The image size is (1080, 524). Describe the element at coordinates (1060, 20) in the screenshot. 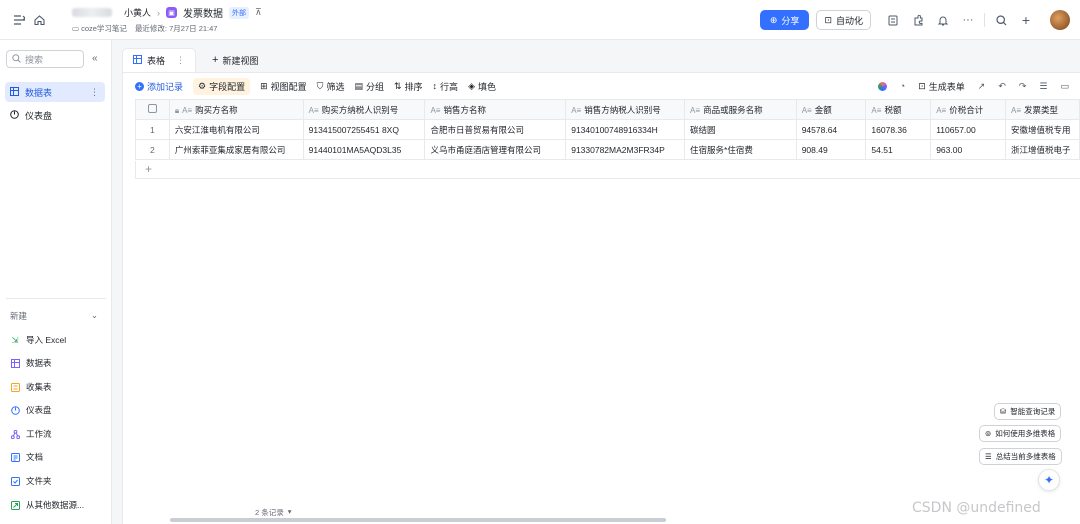

I see `avatar` at that location.